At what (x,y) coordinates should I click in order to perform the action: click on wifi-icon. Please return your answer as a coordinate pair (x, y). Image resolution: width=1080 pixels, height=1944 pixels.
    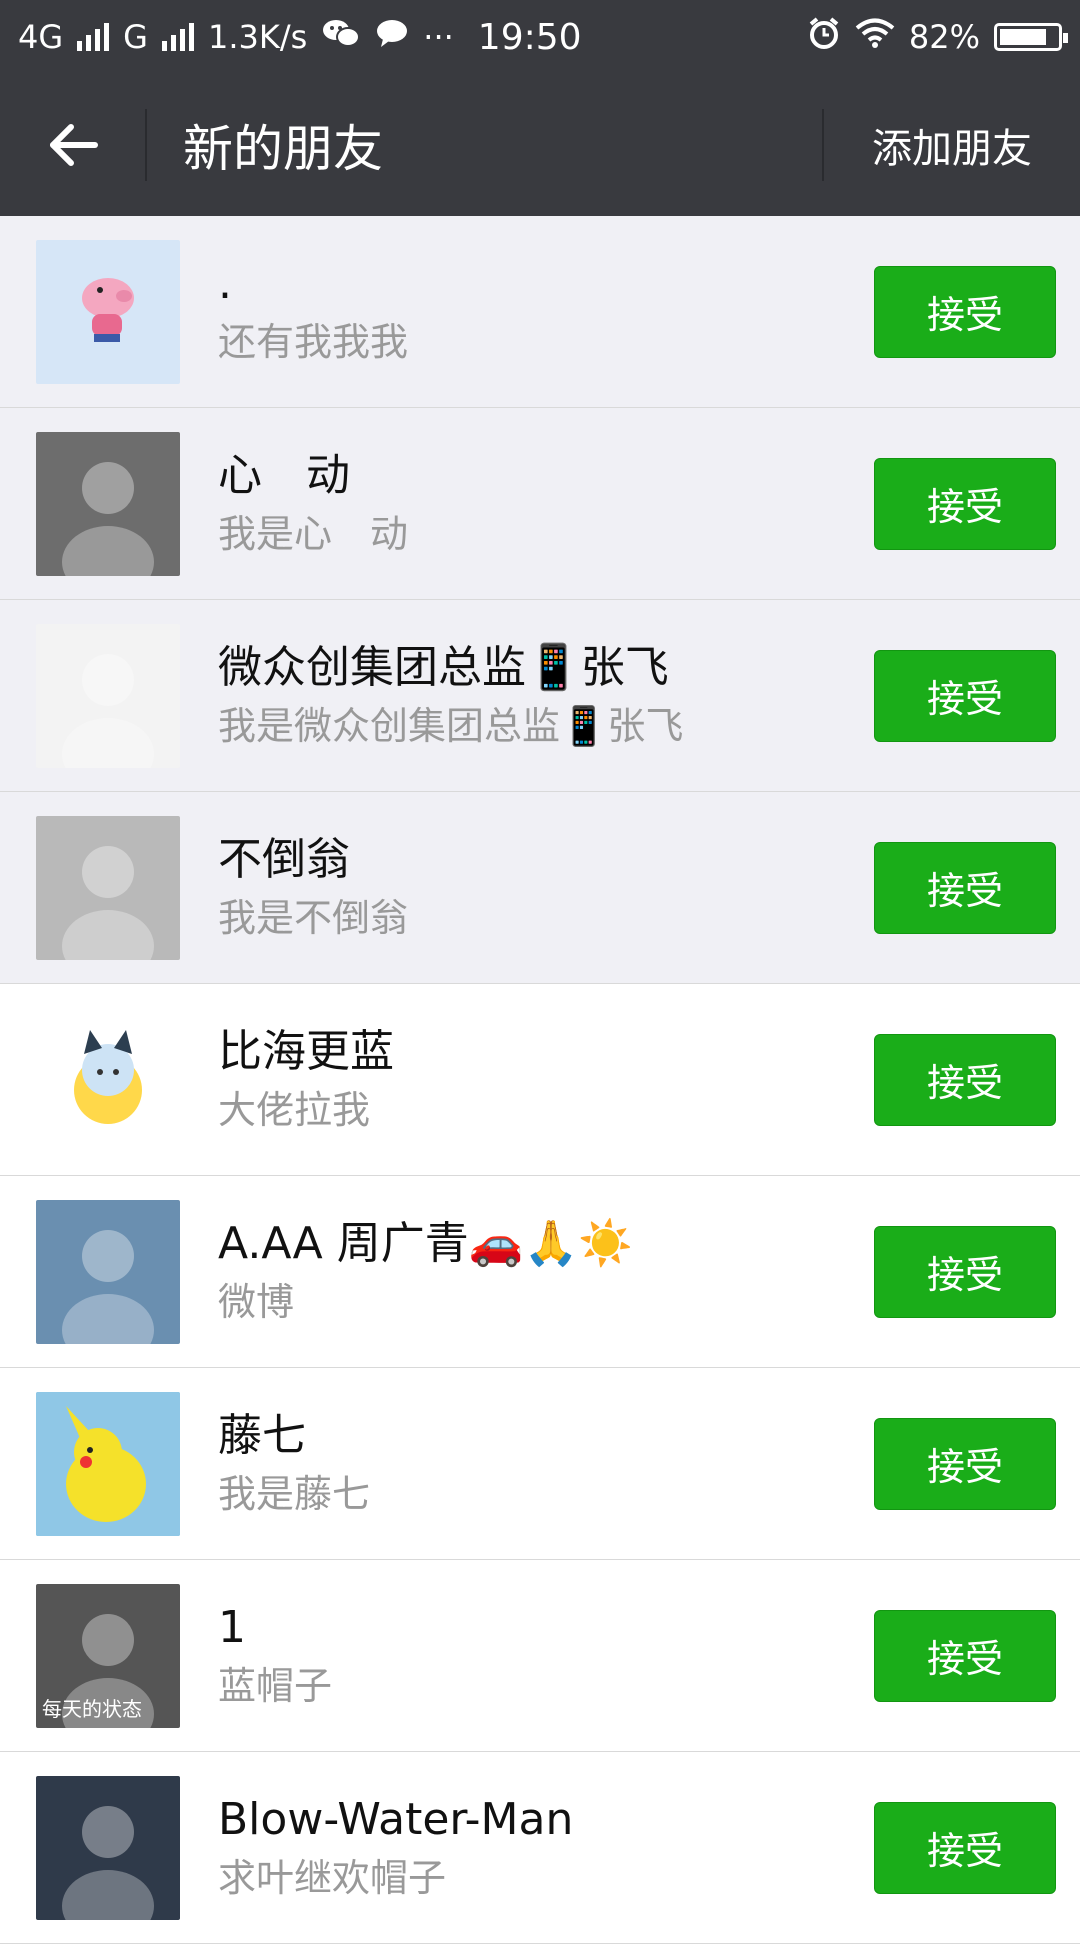
    Looking at the image, I should click on (875, 37).